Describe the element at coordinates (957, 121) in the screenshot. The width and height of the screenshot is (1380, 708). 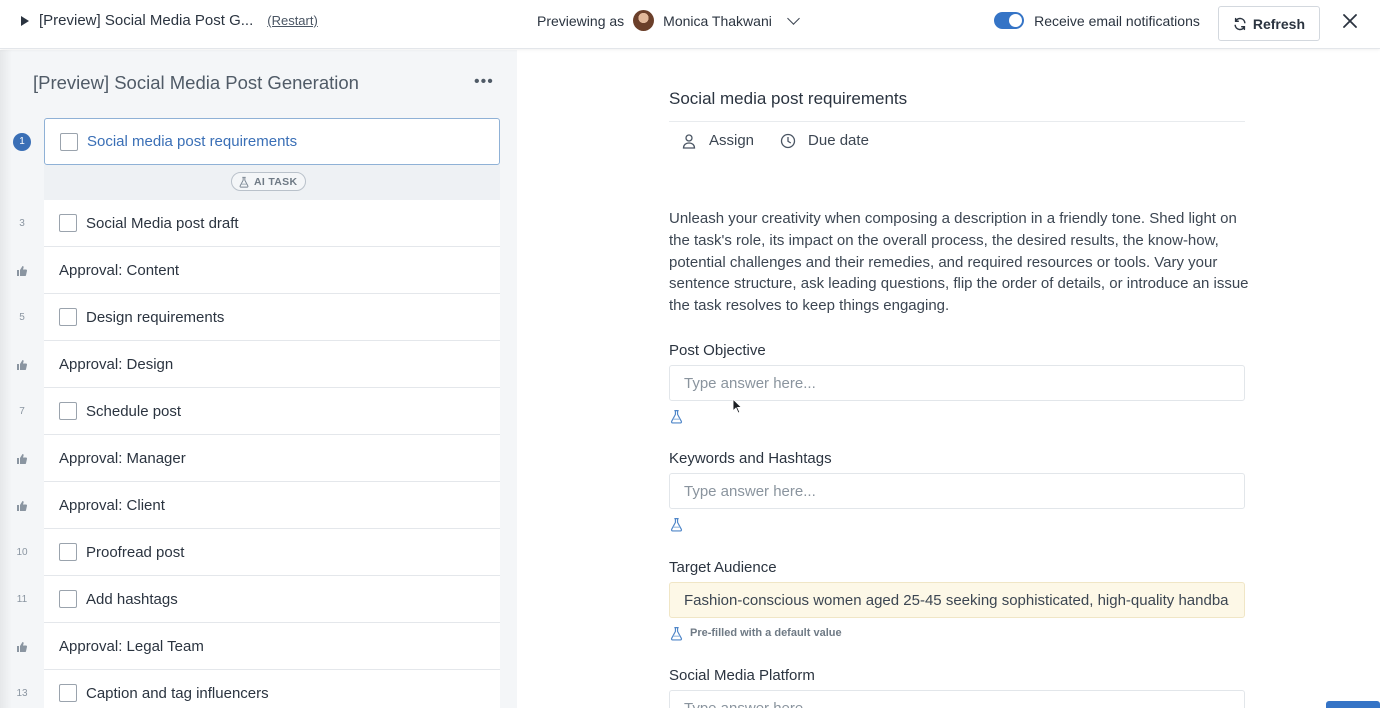
I see `divider` at that location.